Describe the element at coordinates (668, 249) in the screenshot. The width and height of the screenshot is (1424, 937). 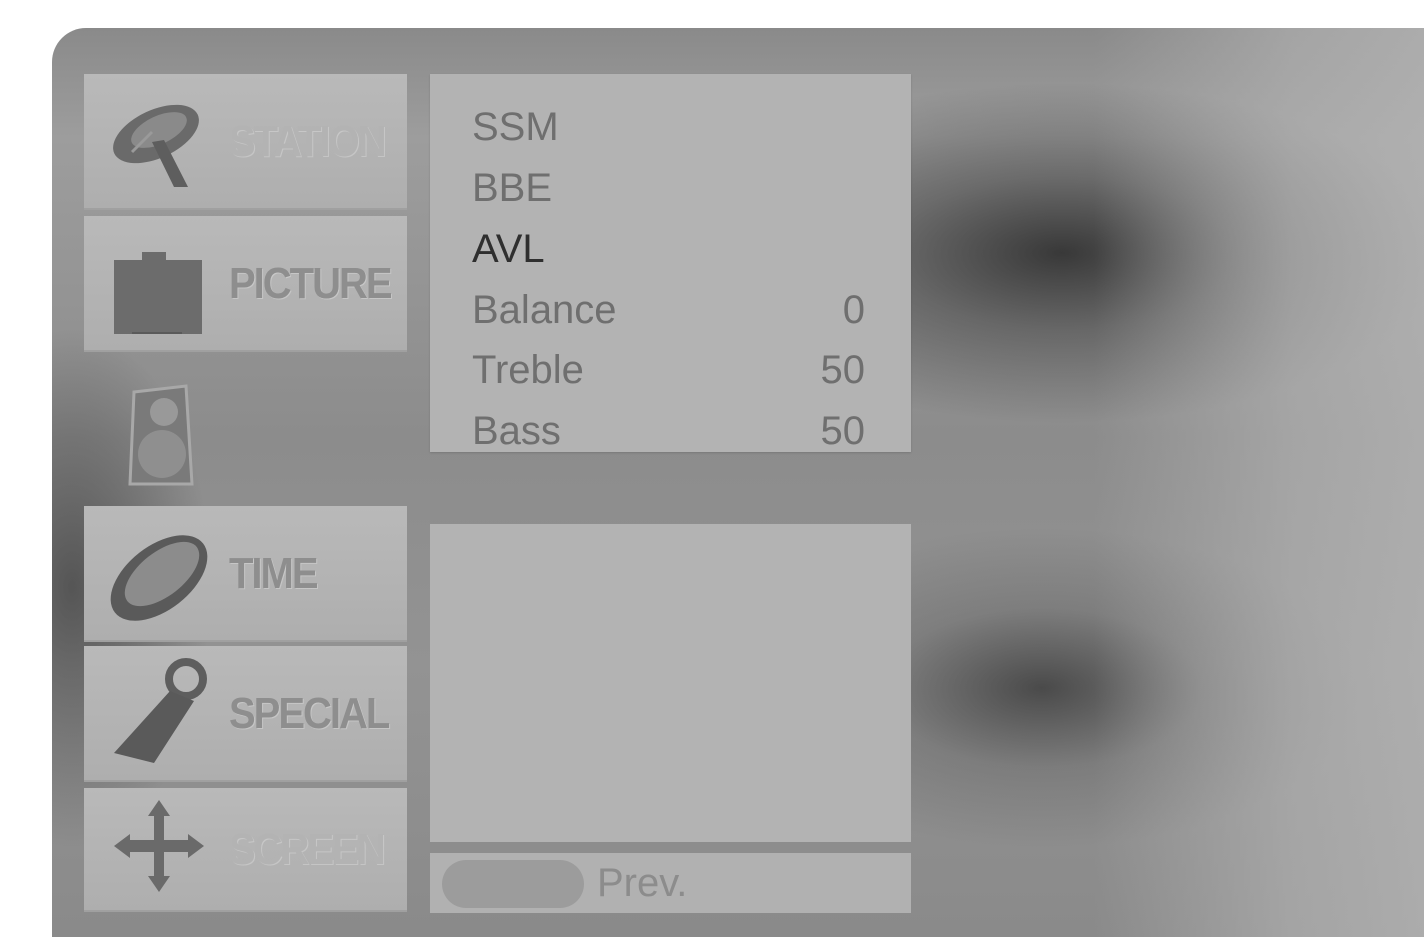
I see `submenu-row-avl: AVL` at that location.